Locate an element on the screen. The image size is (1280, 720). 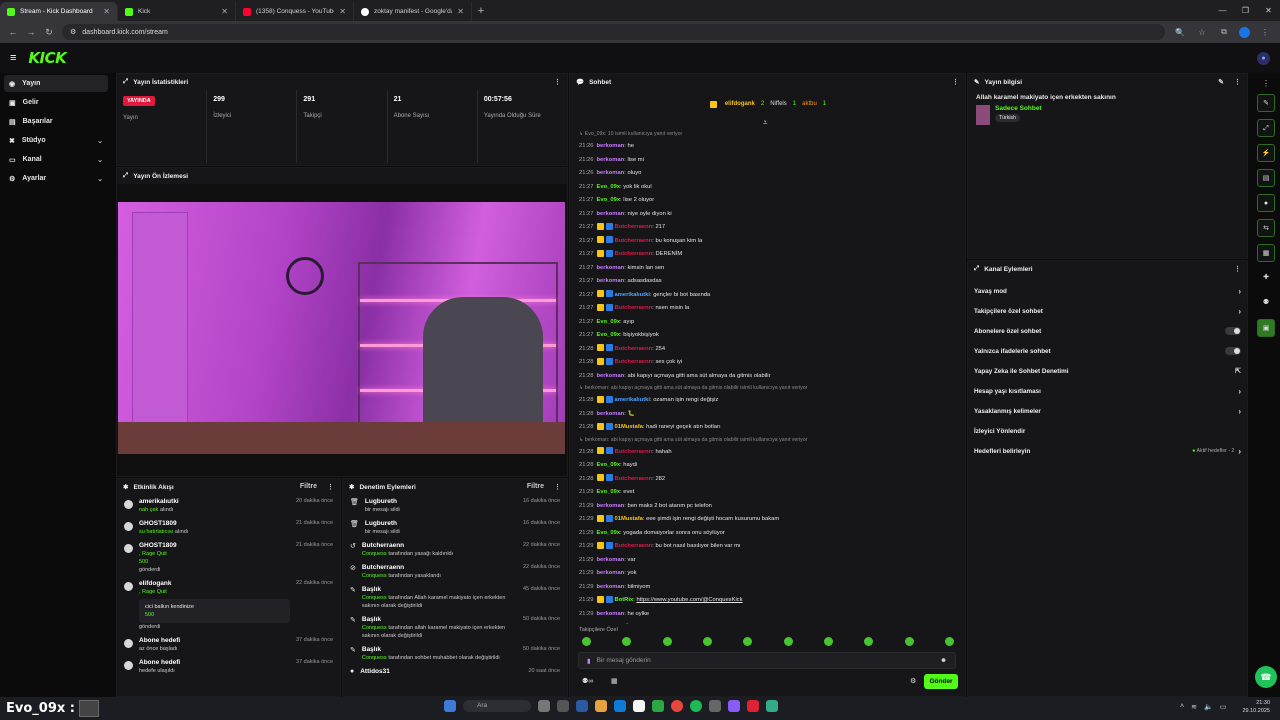
sidebar-item-kanal: ▭ Kanal ⌄ is located at coordinates (56, 159).